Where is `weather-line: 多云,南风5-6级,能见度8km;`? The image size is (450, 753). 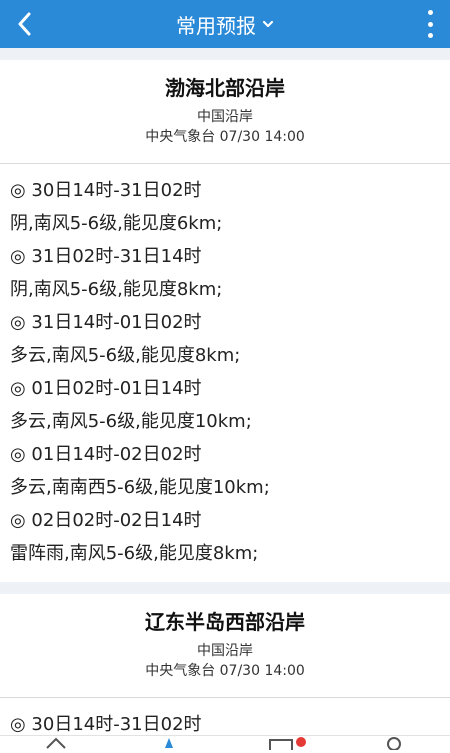
weather-line: 多云,南风5-6级,能见度8km; is located at coordinates (125, 355).